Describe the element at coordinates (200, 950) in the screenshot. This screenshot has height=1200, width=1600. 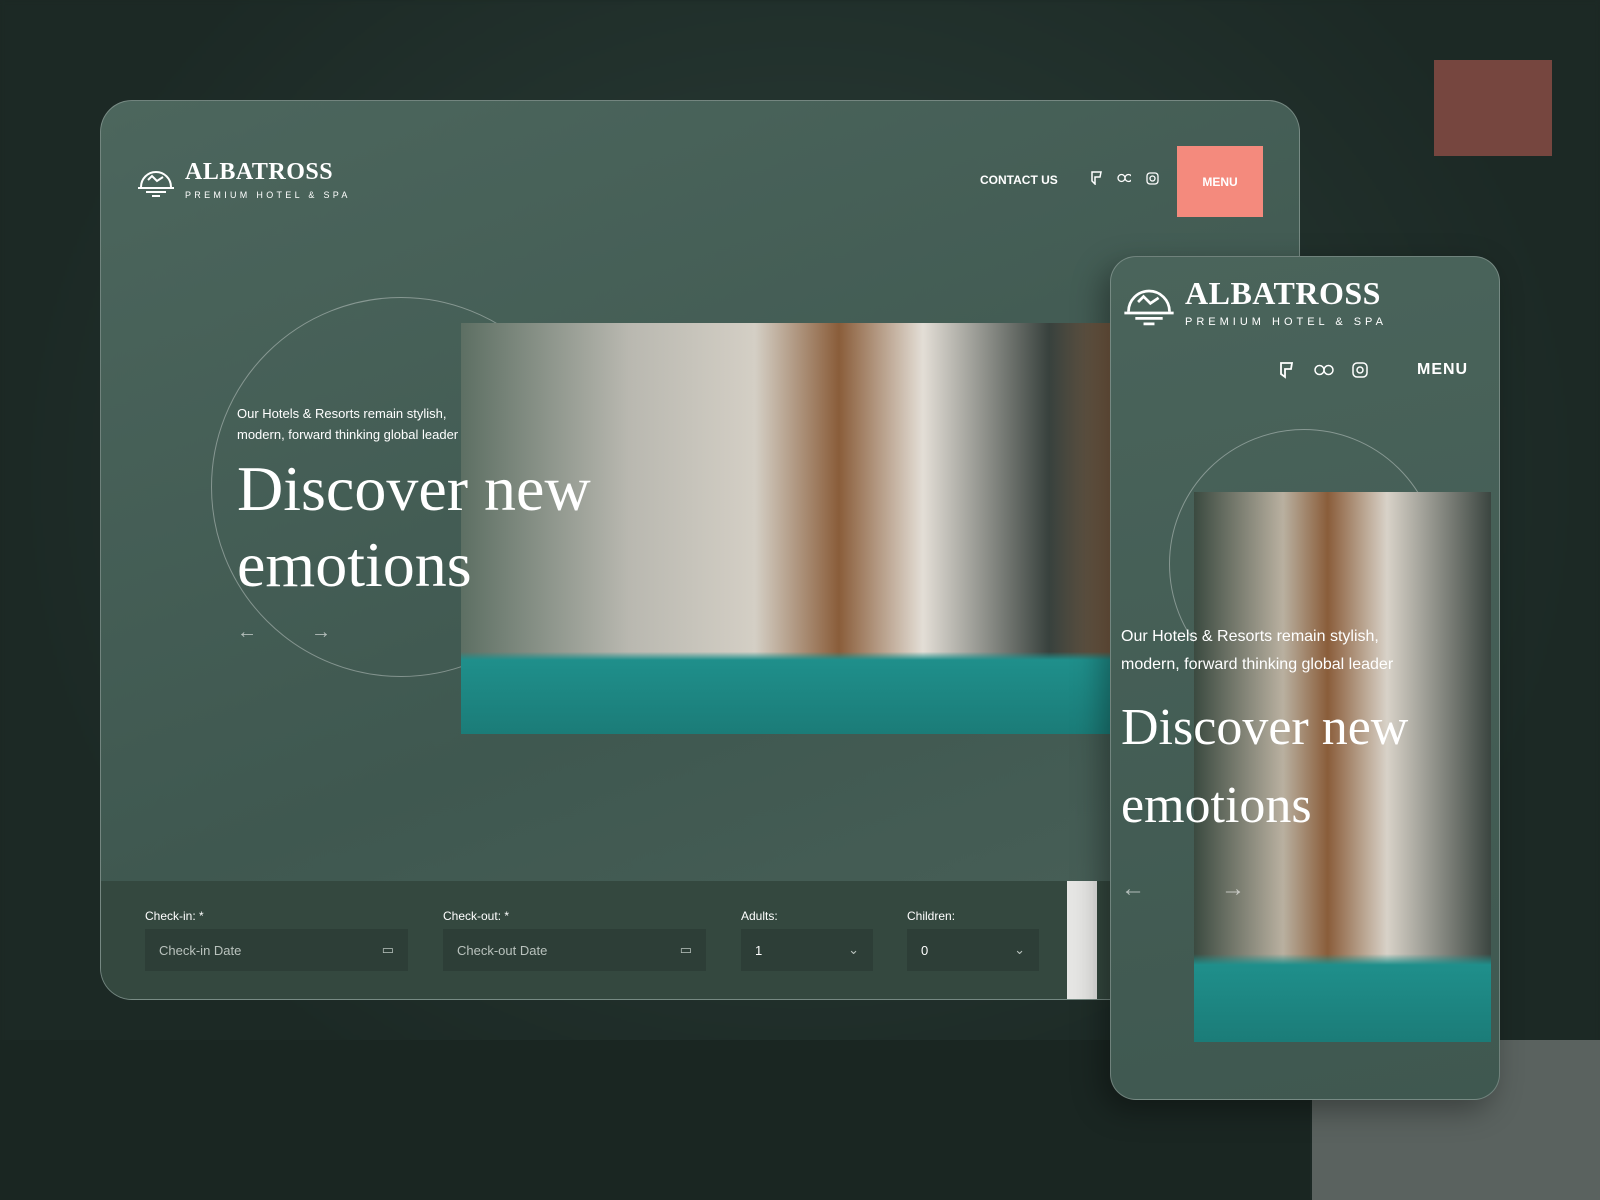
I see `checkin-placeholder: Check-in Date` at that location.